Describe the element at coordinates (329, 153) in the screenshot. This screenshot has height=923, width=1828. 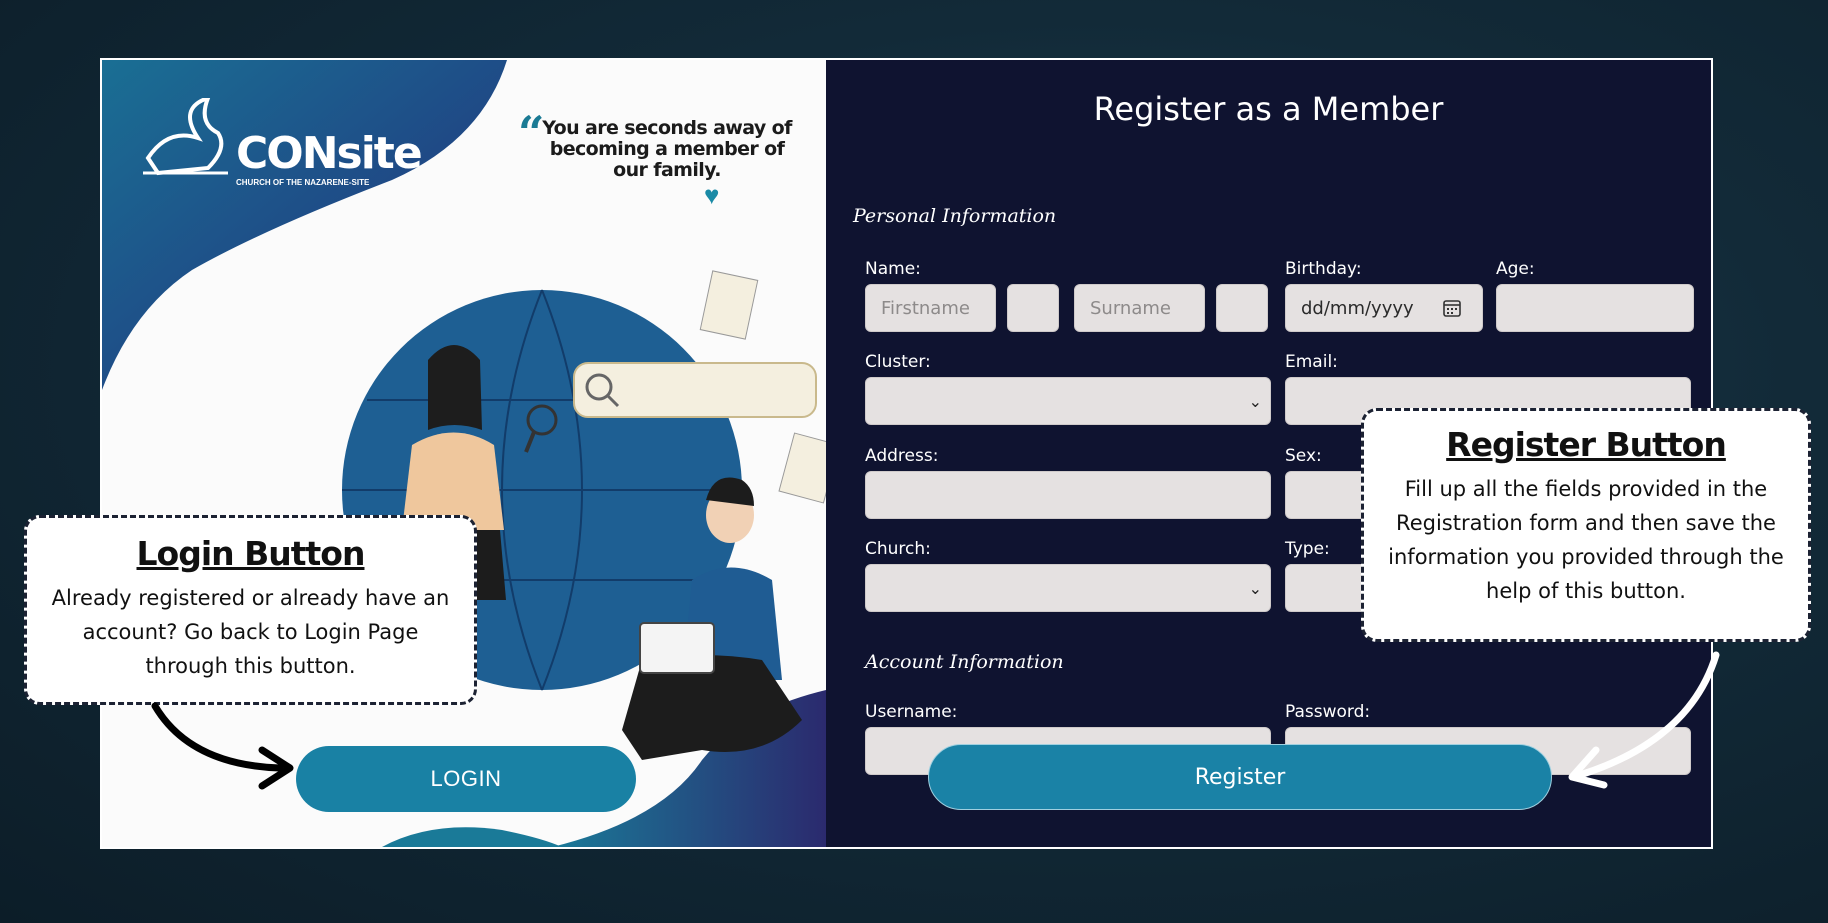
I see `logo-wordmark: CONsite` at that location.